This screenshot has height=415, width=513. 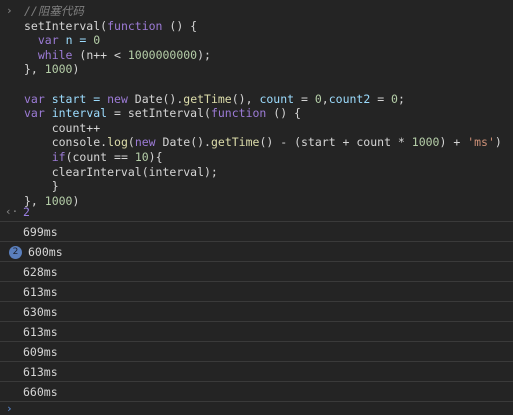 I want to click on code-token: ,, so click(x=325, y=98).